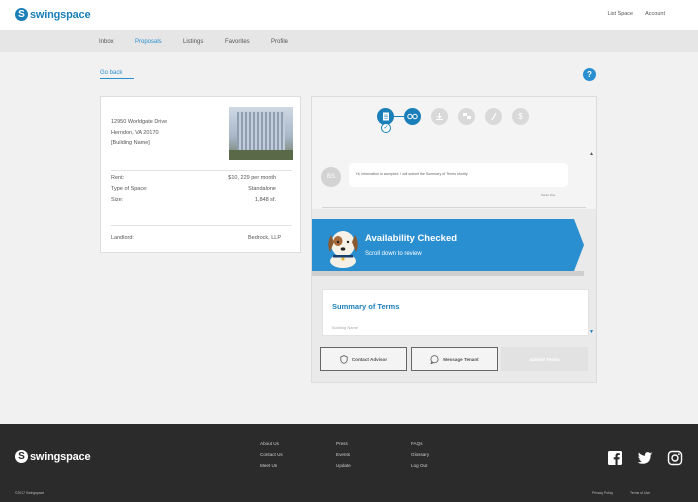 The height and width of the screenshot is (502, 698). I want to click on footer-logo-text: swingspace, so click(60, 456).